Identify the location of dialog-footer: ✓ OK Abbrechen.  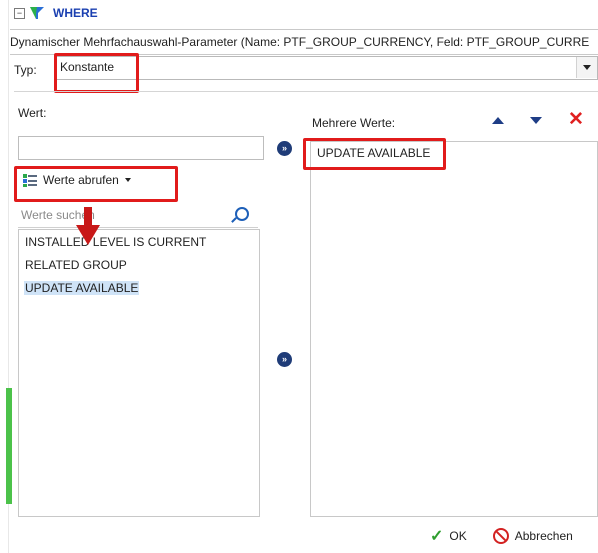
(501, 536).